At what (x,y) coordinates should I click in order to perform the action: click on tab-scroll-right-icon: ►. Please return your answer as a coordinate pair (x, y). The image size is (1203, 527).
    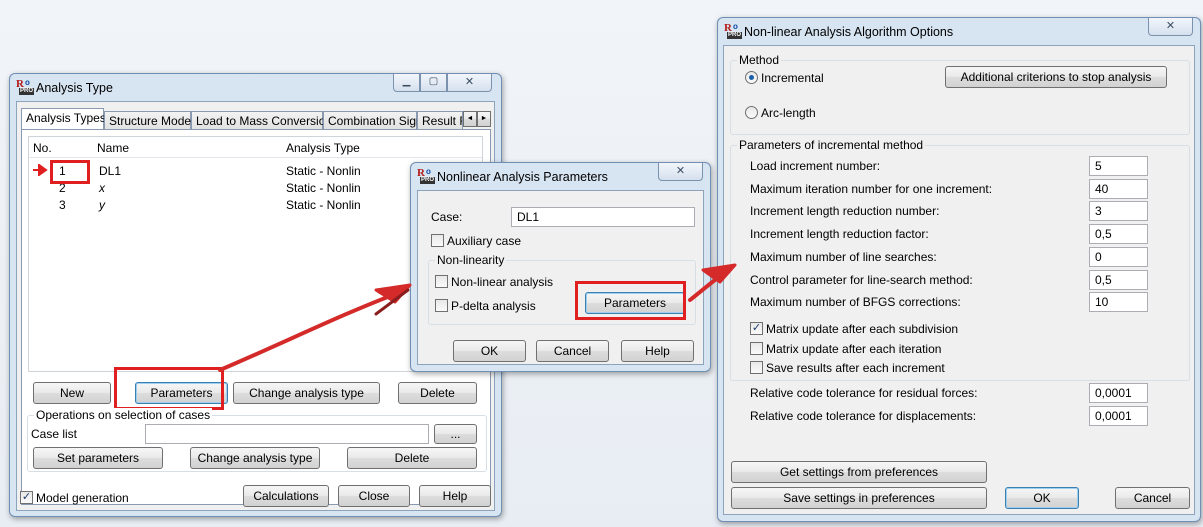
    Looking at the image, I should click on (484, 119).